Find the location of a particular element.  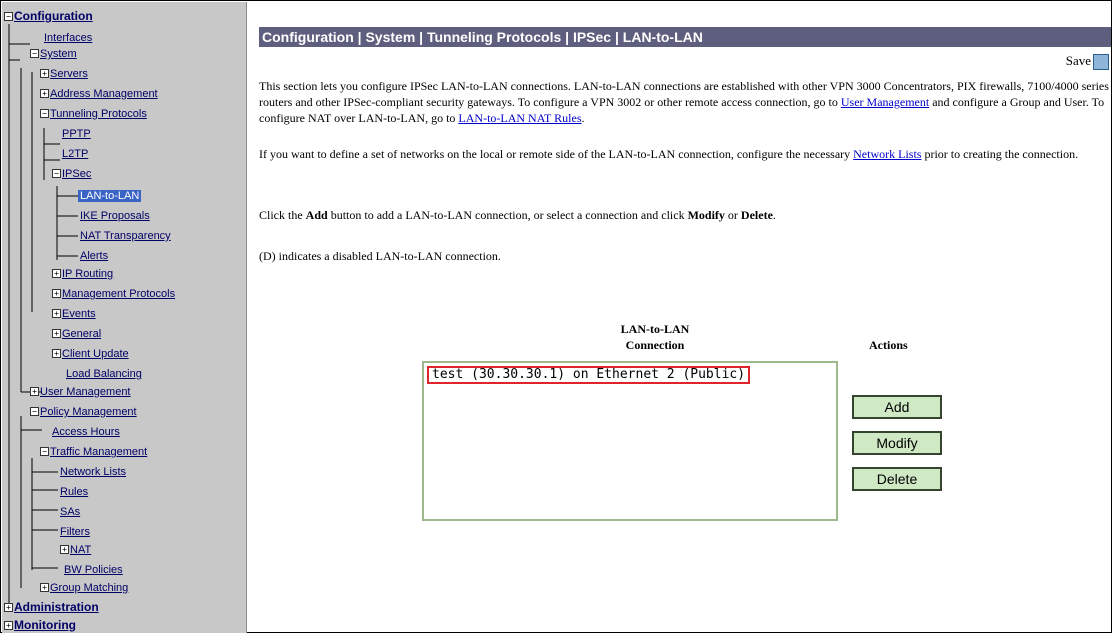

tree-item-alerts: Alerts is located at coordinates (94, 256).